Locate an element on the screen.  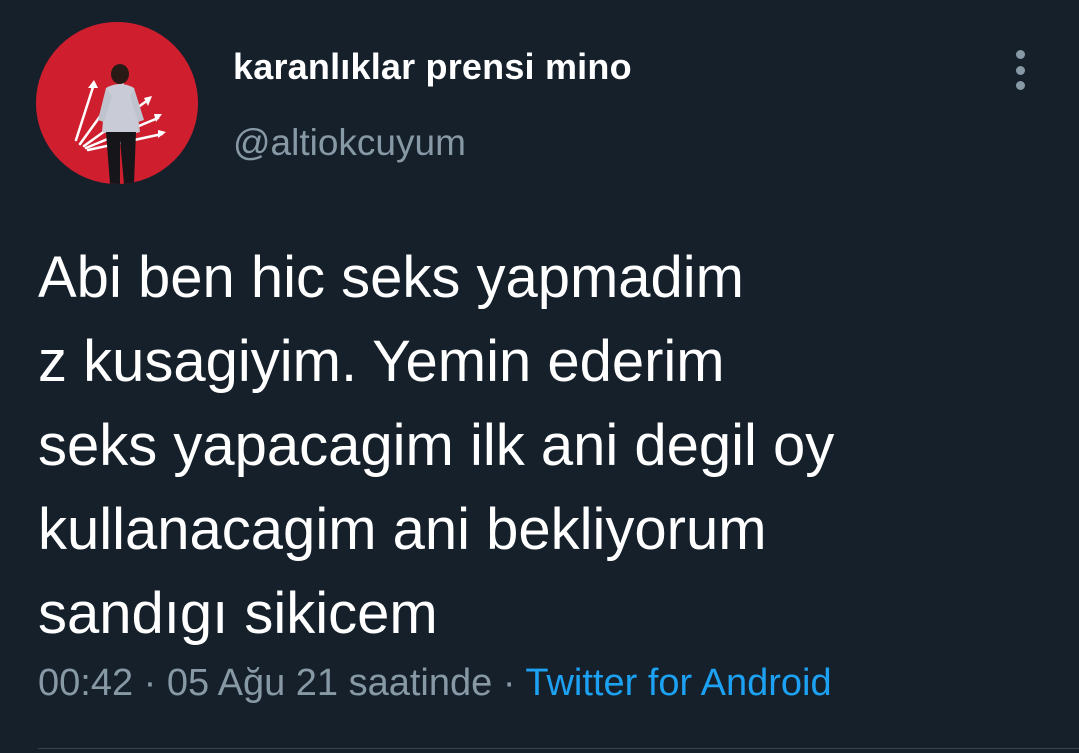
tweet-source-link: Twitter for Android is located at coordinates (678, 683).